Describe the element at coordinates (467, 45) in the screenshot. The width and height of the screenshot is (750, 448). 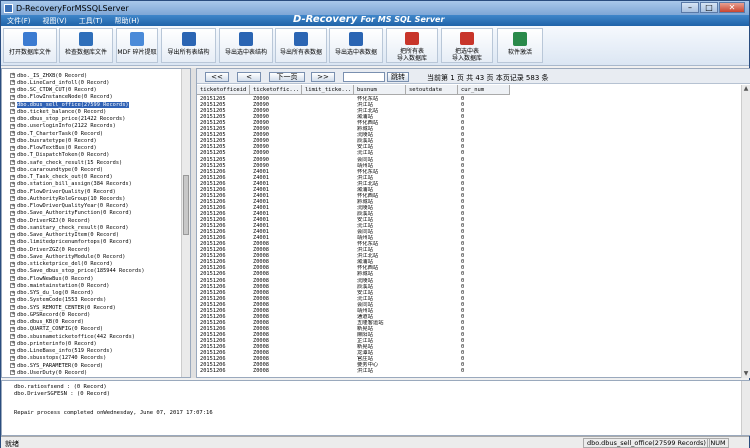
I see `toolbar-button-8: 把选中表 导入数据库` at that location.